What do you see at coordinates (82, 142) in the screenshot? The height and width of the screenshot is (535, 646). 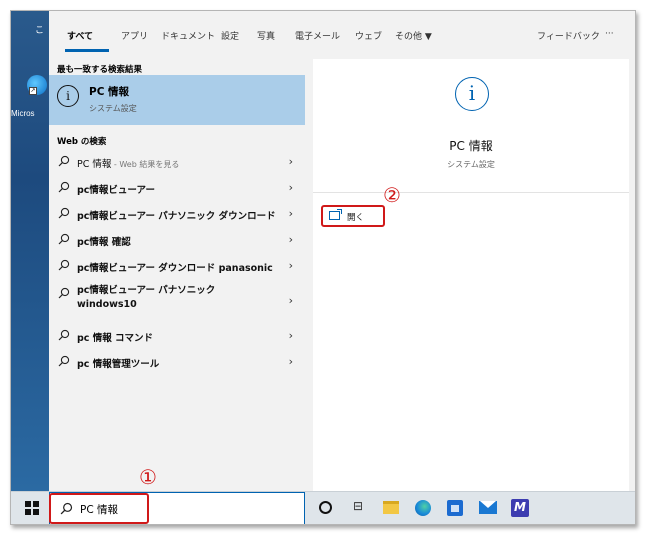 I see `web-search-heading: Web の検索` at bounding box center [82, 142].